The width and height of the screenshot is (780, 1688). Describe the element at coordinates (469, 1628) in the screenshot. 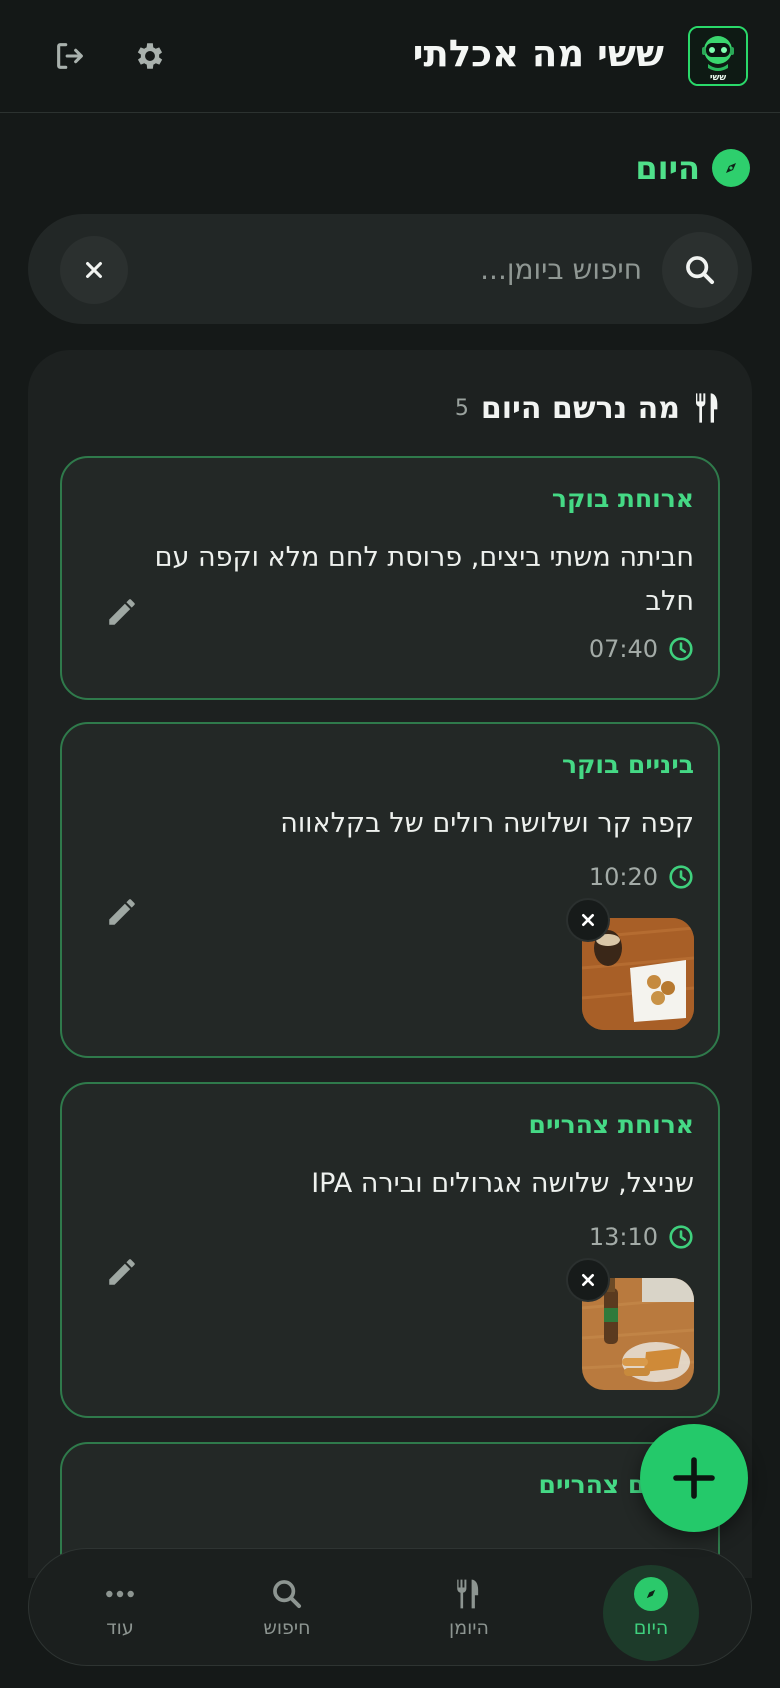

I see `nav-label: היומן` at that location.